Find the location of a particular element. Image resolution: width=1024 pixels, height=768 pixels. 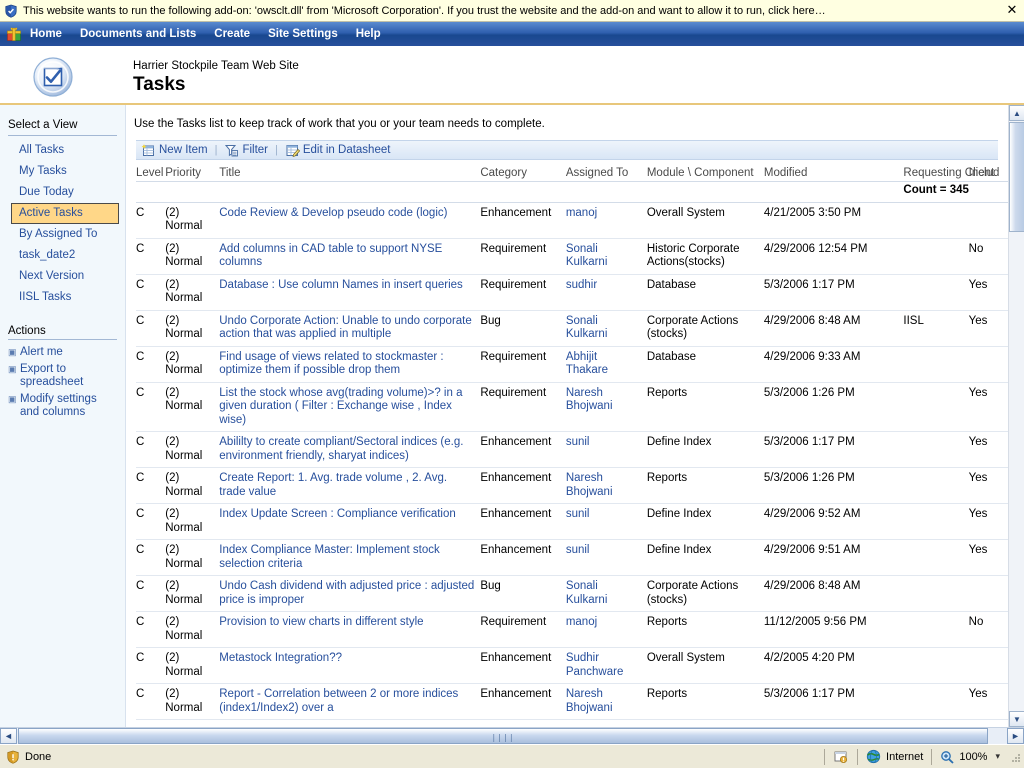

horizontal-scrollbar: ◄ |||| ► is located at coordinates (512, 735).